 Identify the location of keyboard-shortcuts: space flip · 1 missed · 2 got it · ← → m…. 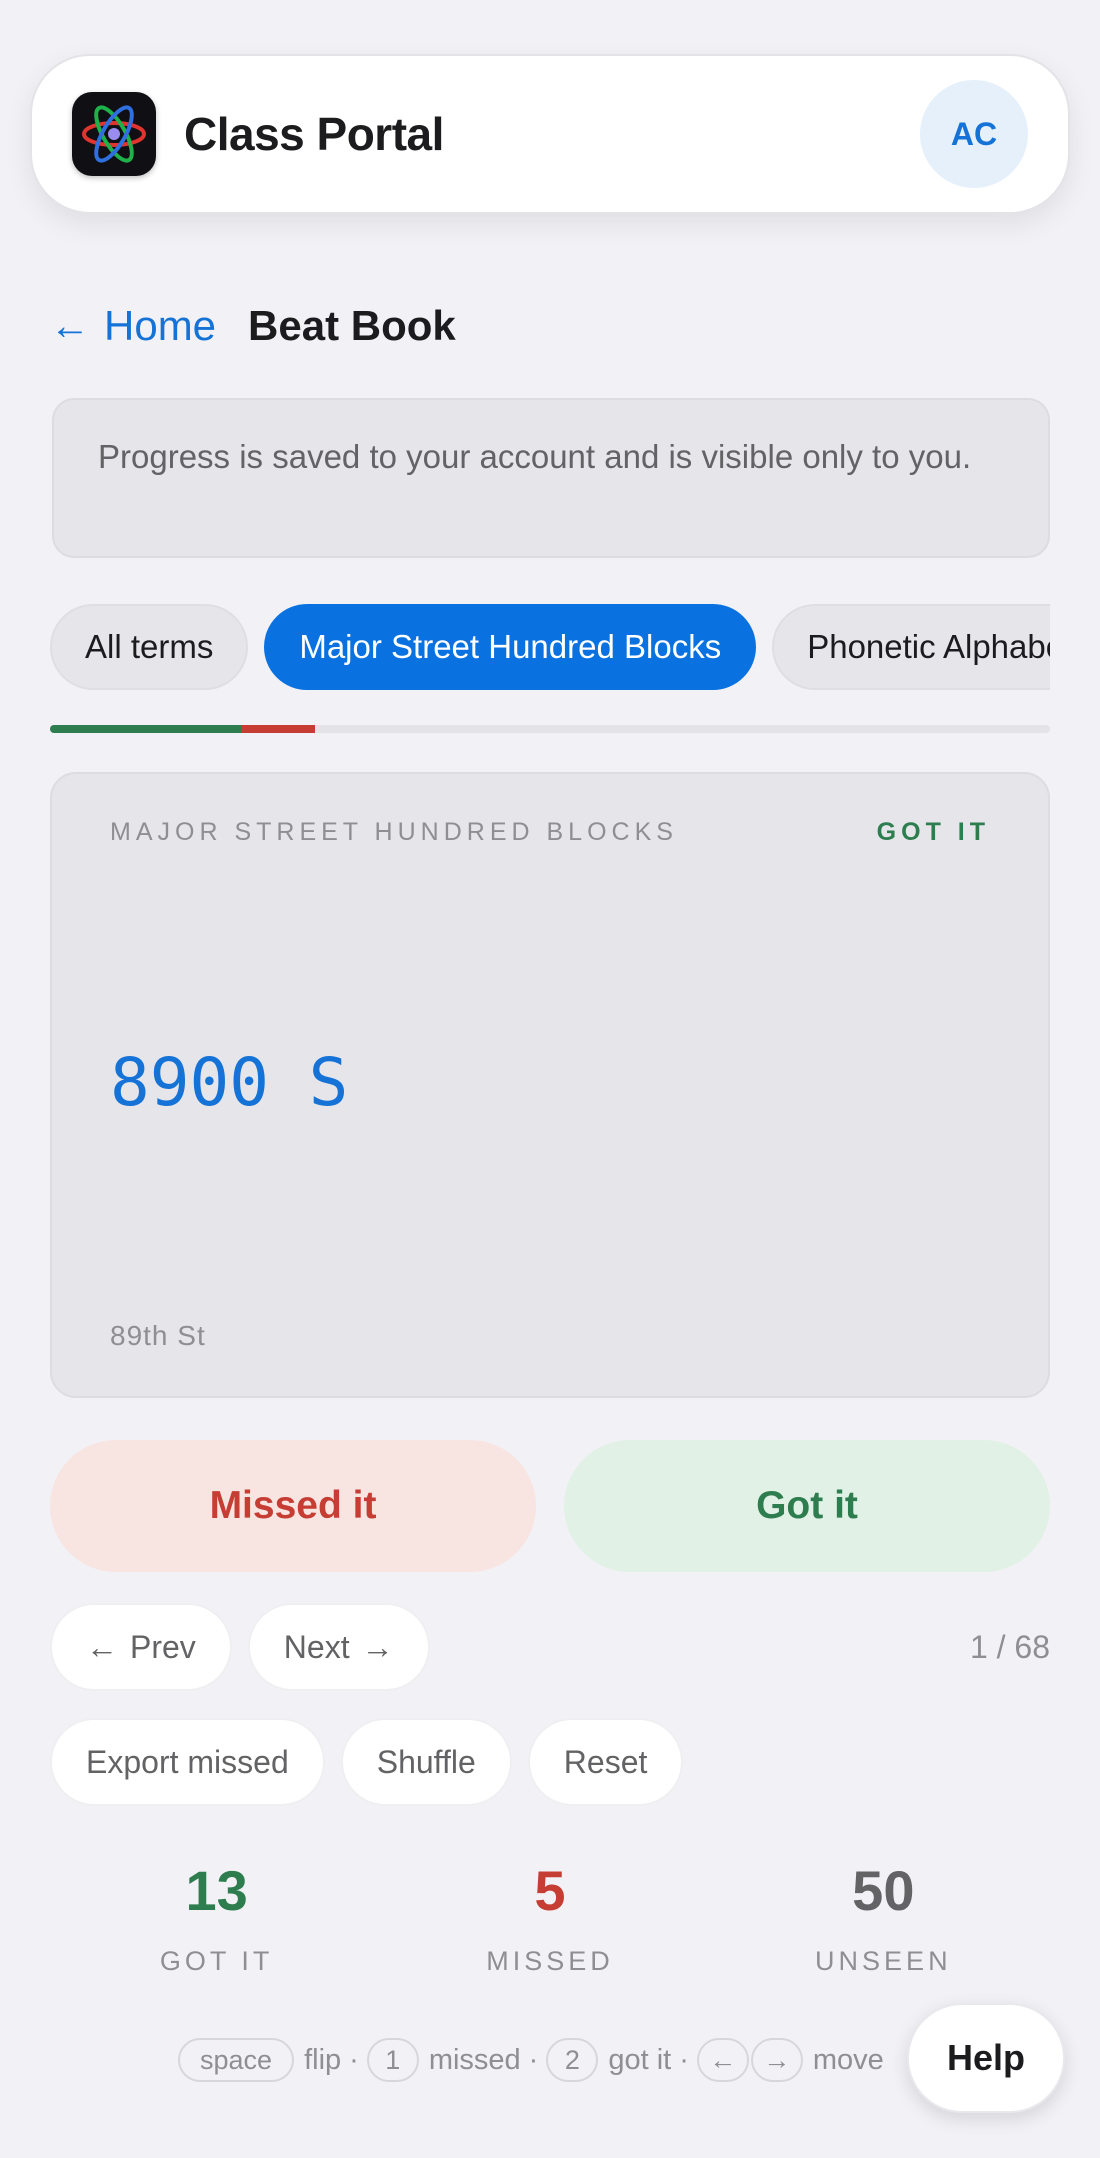
(531, 2060).